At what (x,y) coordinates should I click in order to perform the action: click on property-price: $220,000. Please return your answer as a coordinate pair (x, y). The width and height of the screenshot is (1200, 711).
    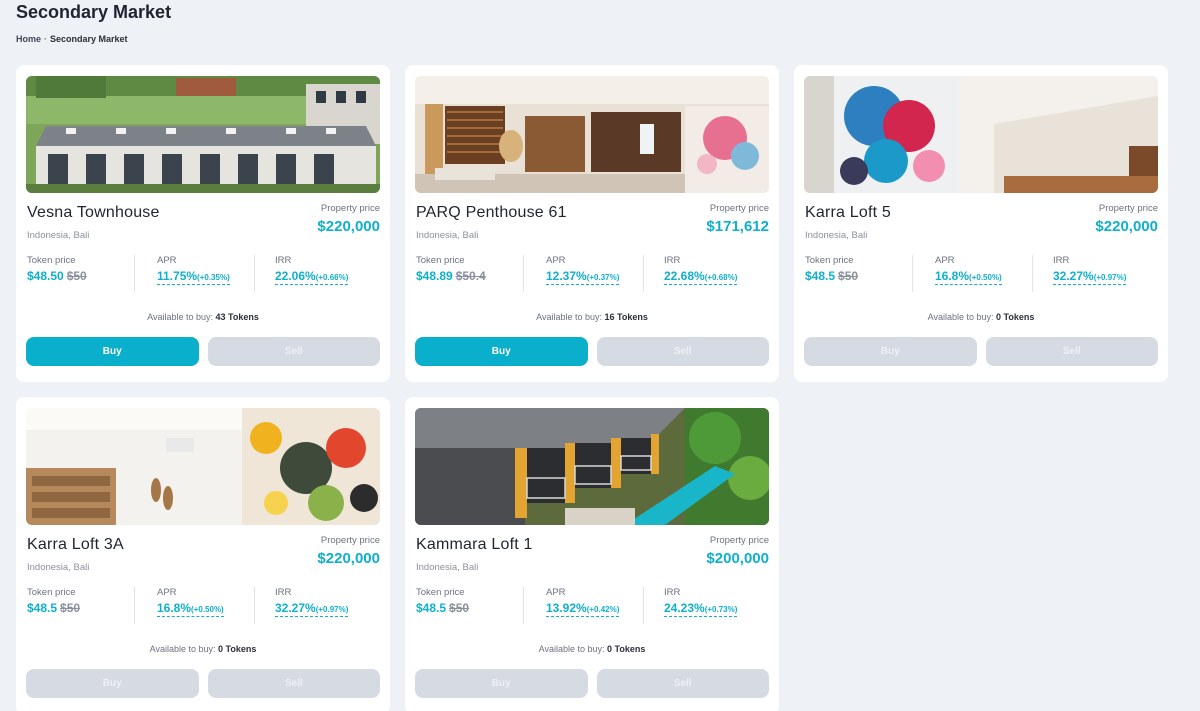
    Looking at the image, I should click on (348, 226).